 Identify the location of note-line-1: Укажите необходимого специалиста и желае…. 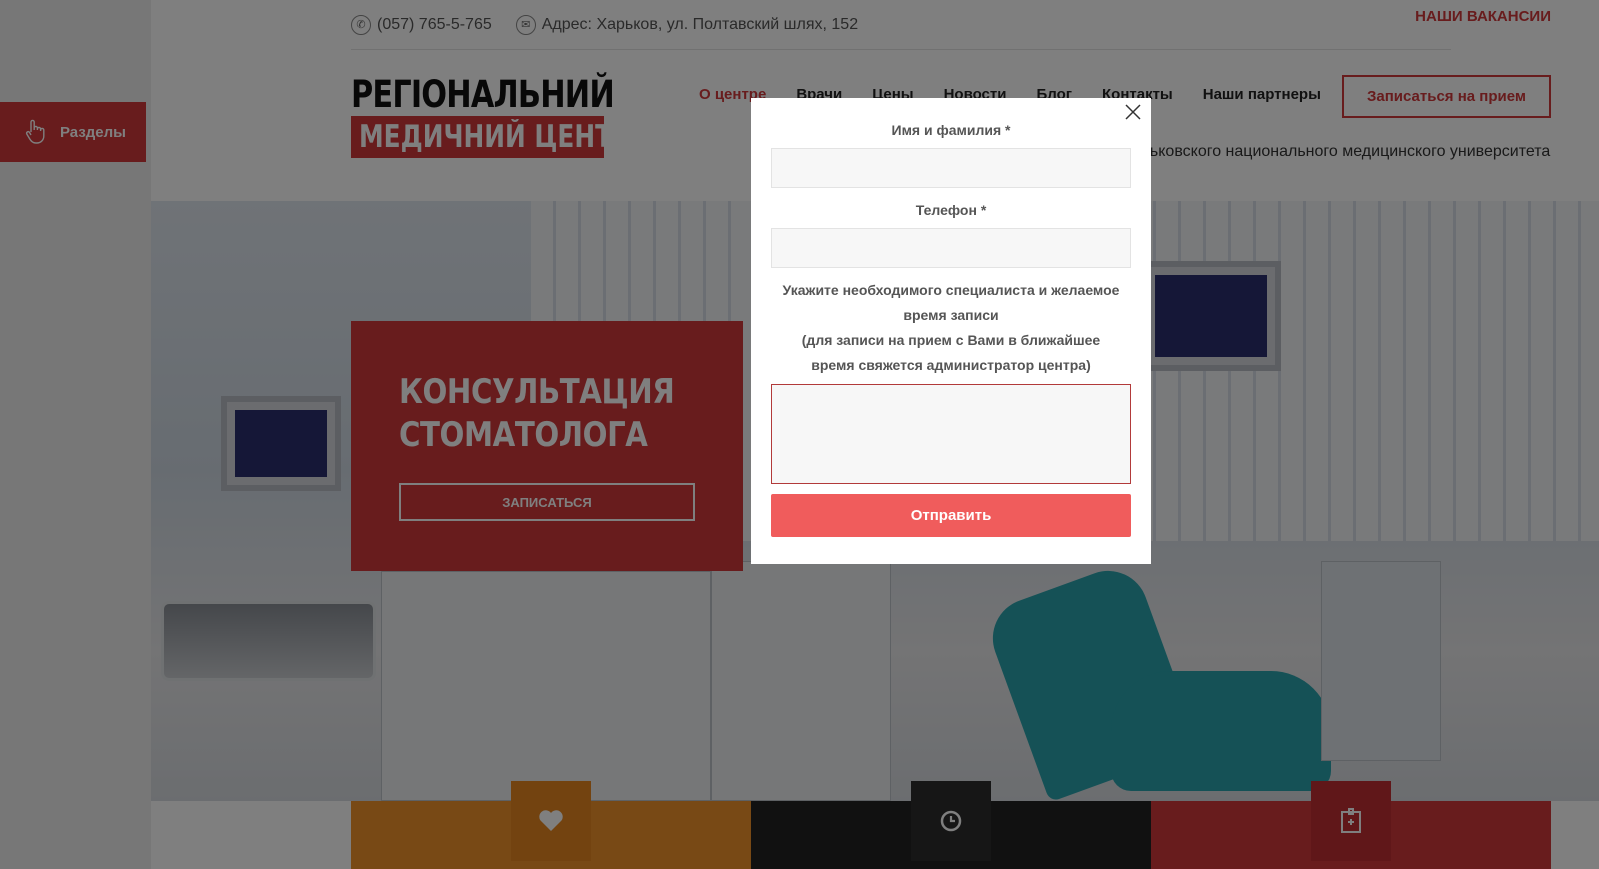
(951, 290).